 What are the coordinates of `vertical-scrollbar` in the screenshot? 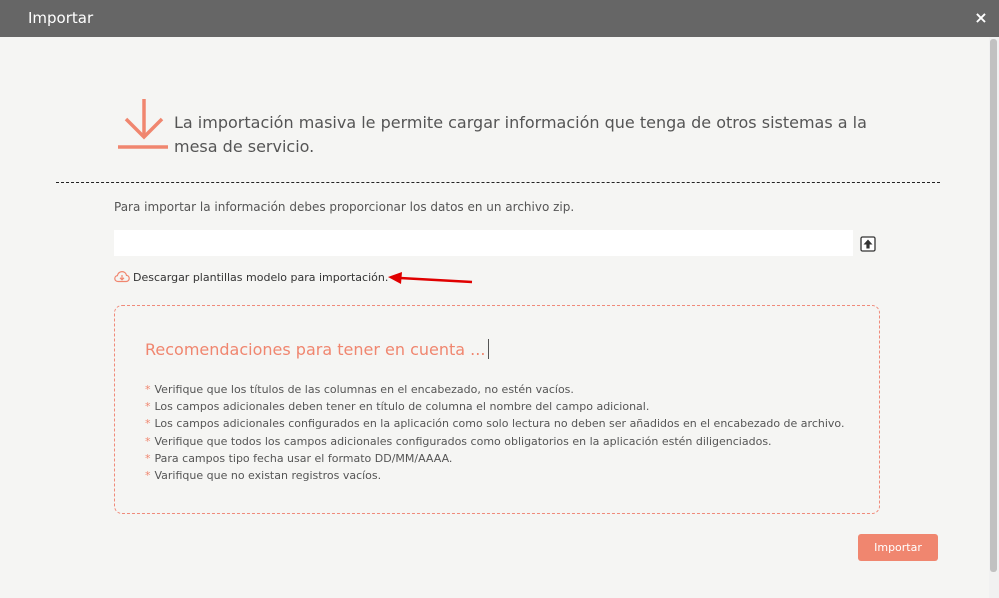 It's located at (994, 317).